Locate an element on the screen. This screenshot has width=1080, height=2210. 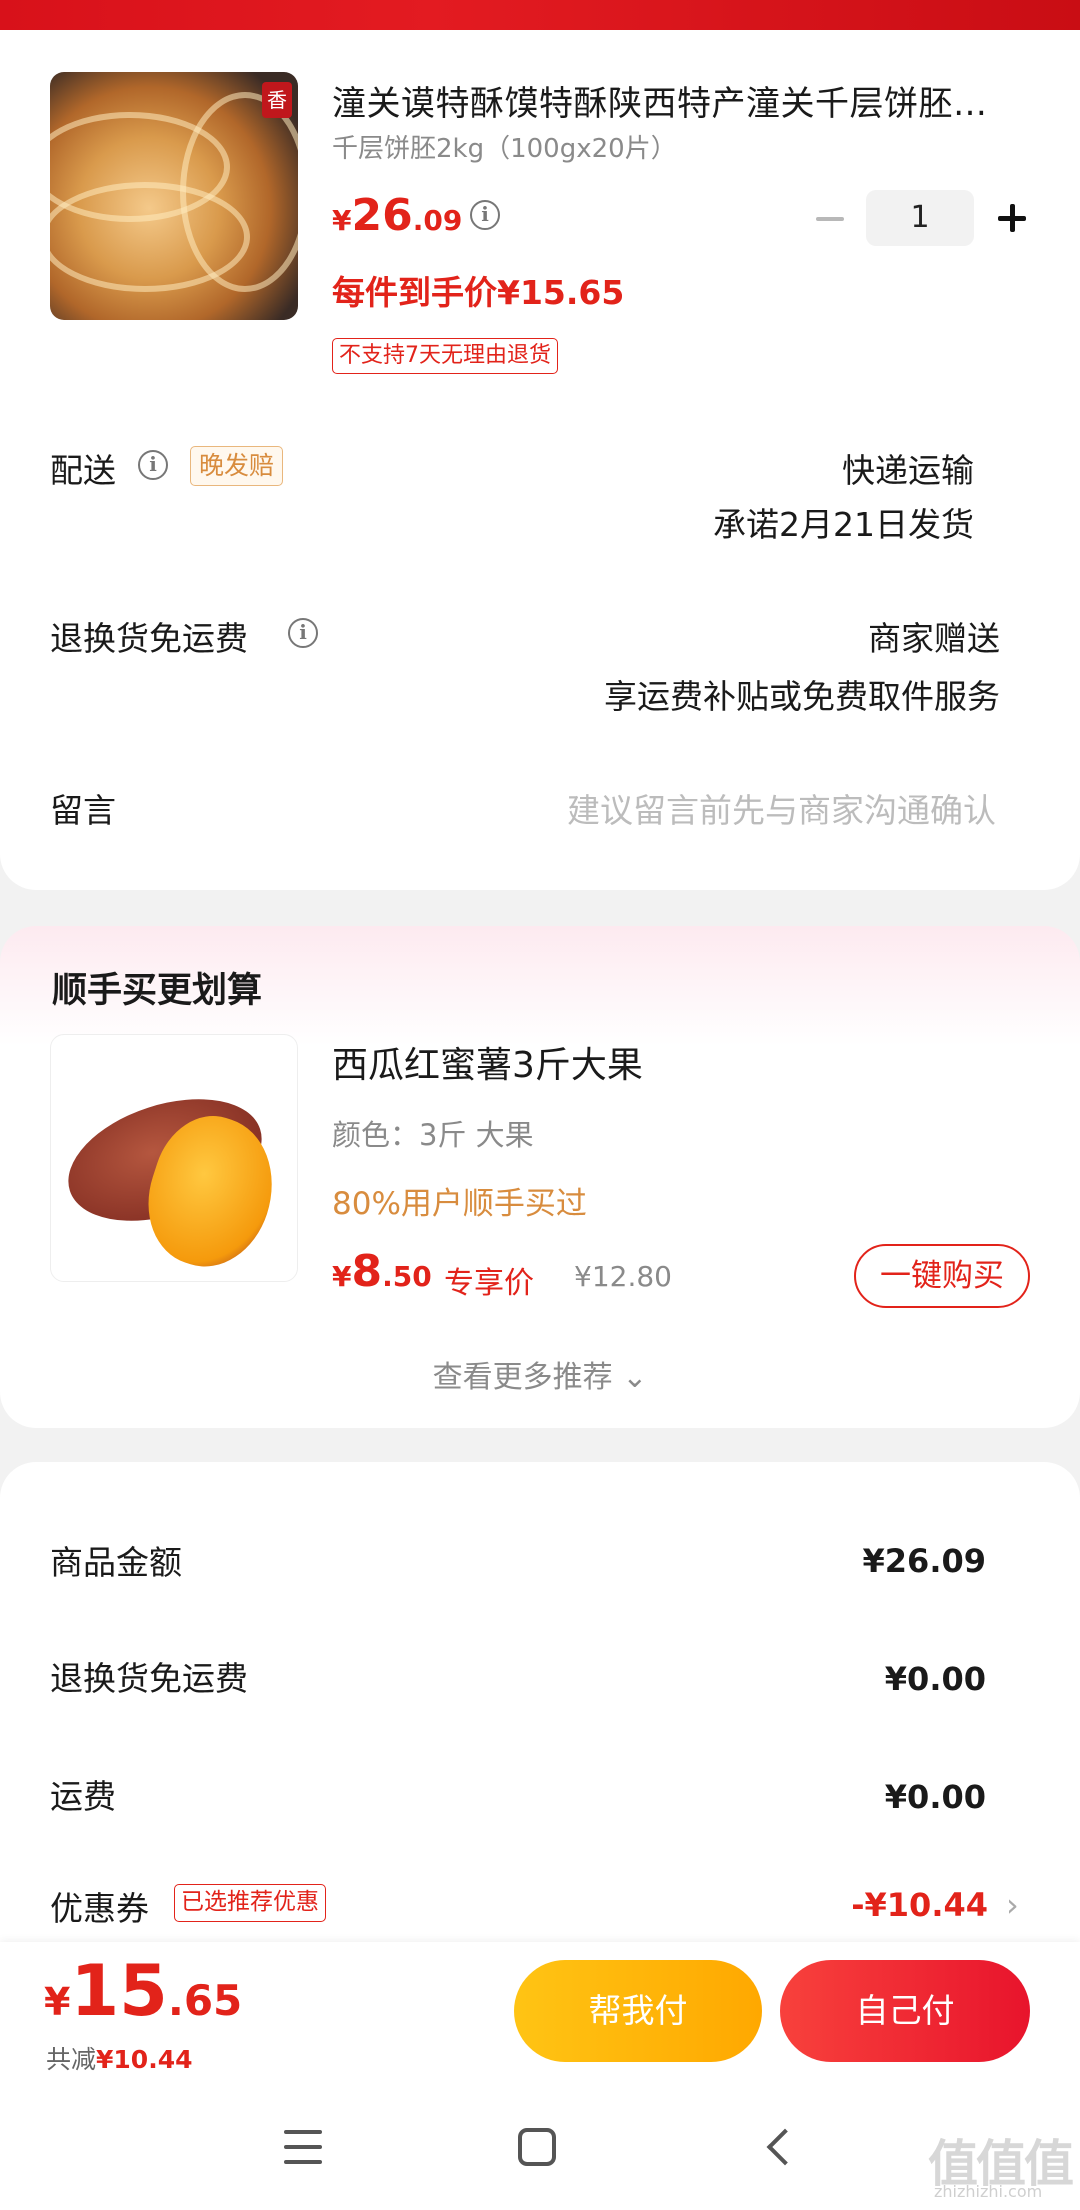
coupon-label: 优惠券 is located at coordinates (99, 1908).